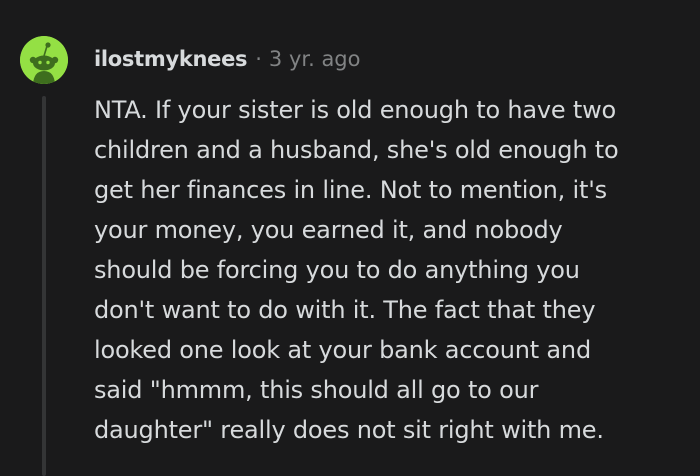  What do you see at coordinates (328, 230) in the screenshot?
I see `comment-line: your money, you earned it, and nobody` at bounding box center [328, 230].